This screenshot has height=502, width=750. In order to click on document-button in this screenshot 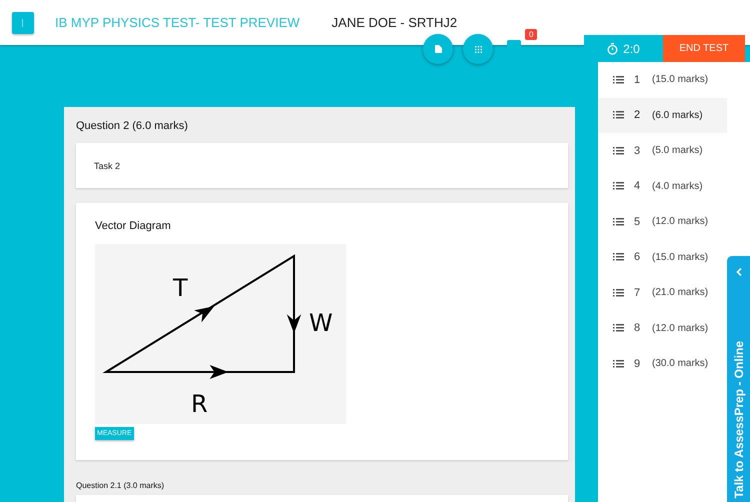, I will do `click(438, 49)`.